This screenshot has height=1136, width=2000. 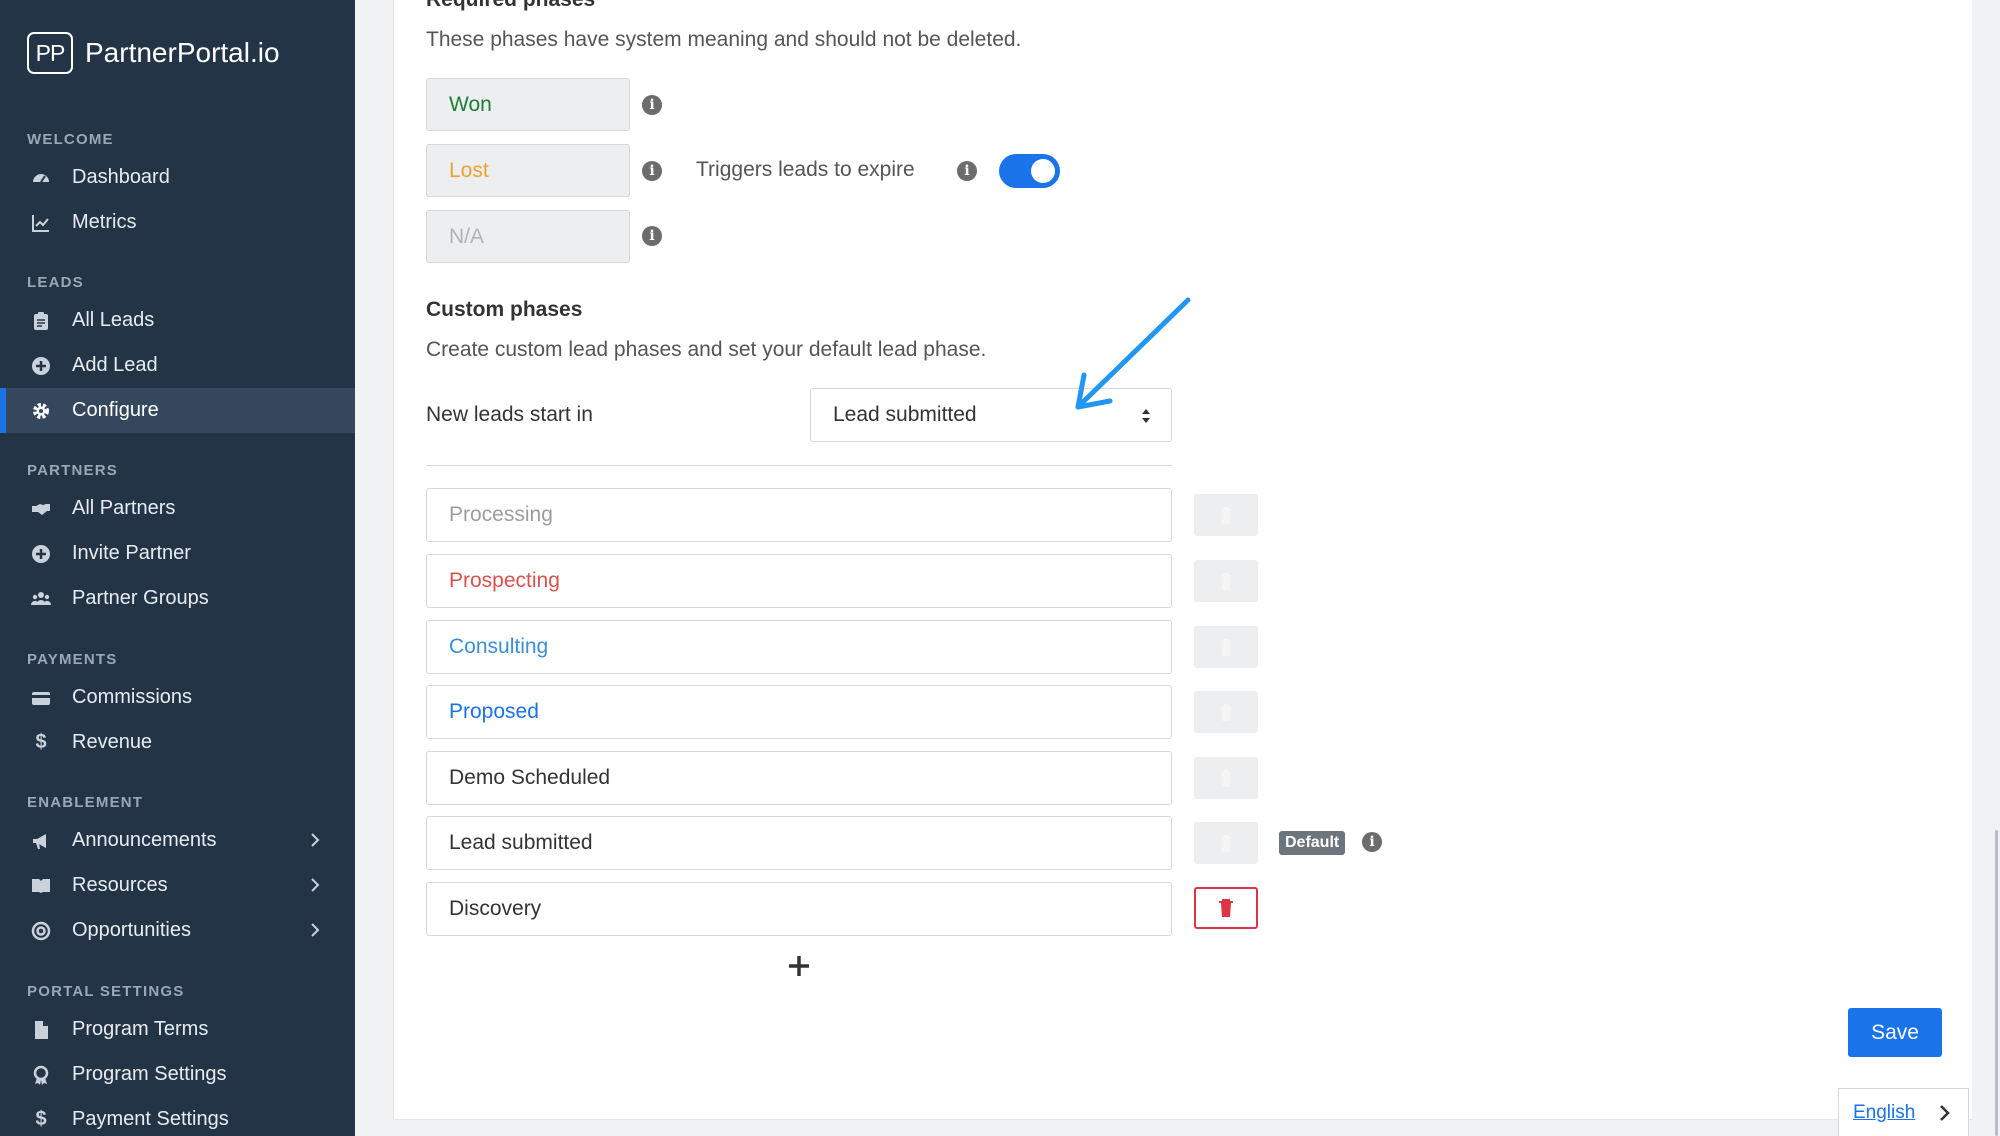 What do you see at coordinates (41, 886) in the screenshot?
I see `book-icon` at bounding box center [41, 886].